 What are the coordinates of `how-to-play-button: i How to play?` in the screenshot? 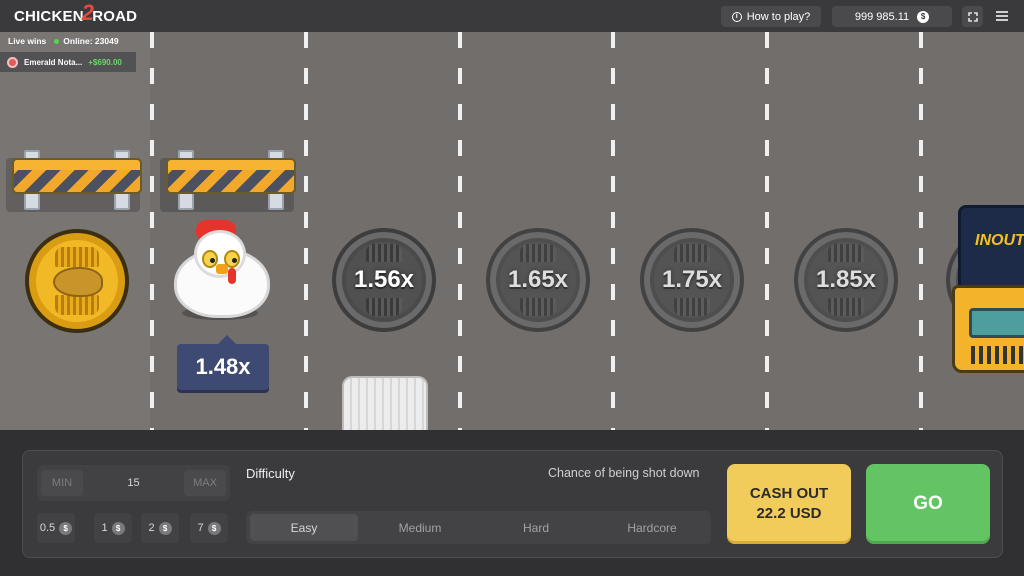 It's located at (771, 16).